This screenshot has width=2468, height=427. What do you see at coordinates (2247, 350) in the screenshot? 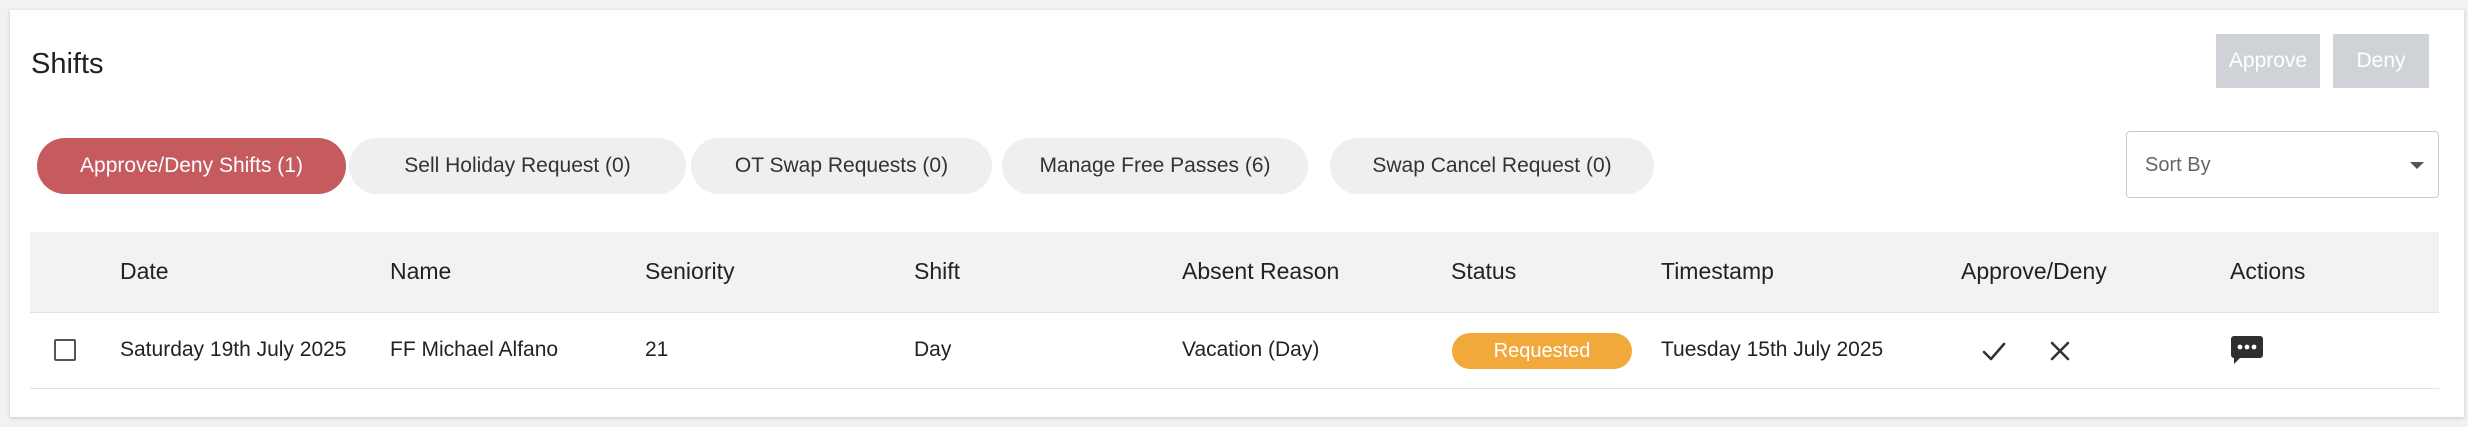
I see `comment-icon` at bounding box center [2247, 350].